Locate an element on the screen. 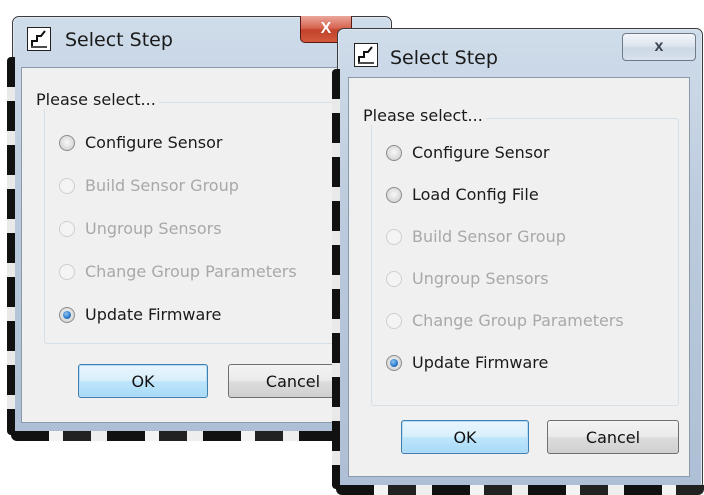 Image resolution: width=704 pixels, height=495 pixels. option-label: Load Config File is located at coordinates (475, 194).